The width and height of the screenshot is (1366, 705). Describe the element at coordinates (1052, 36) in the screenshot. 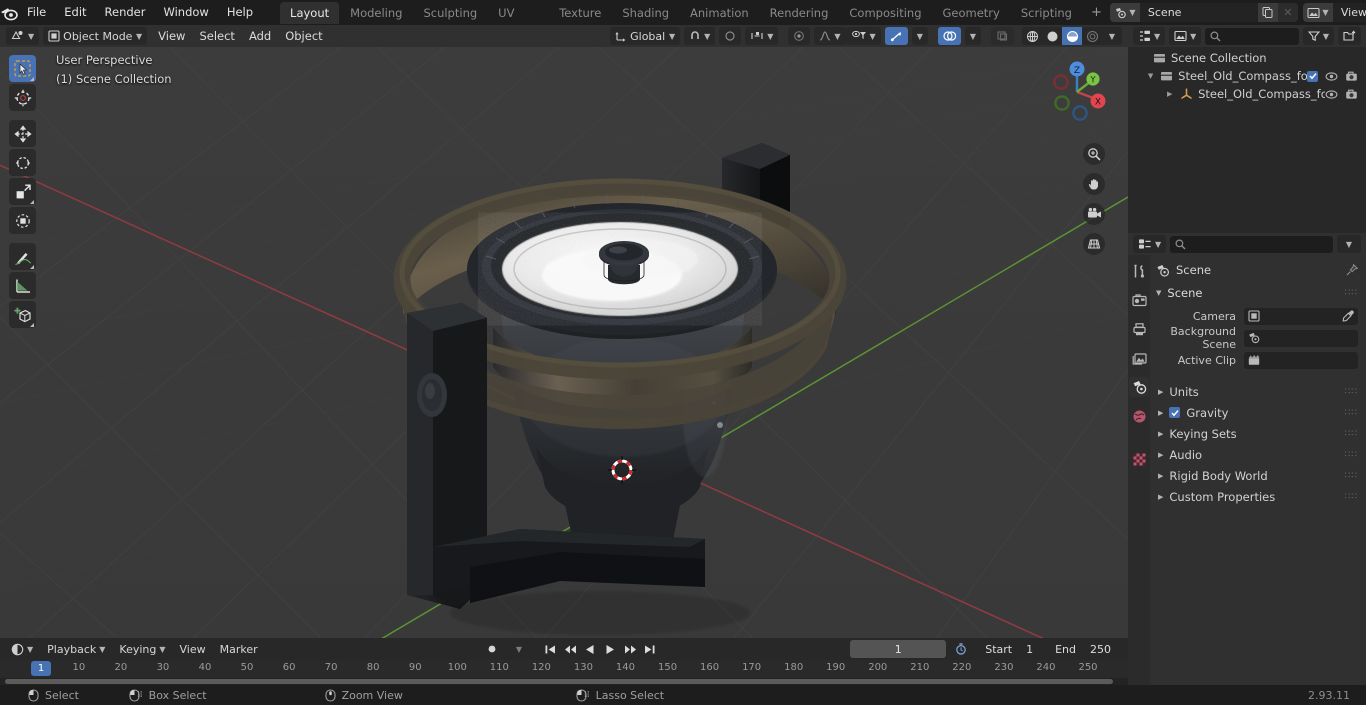

I see `solid-shading-button` at that location.